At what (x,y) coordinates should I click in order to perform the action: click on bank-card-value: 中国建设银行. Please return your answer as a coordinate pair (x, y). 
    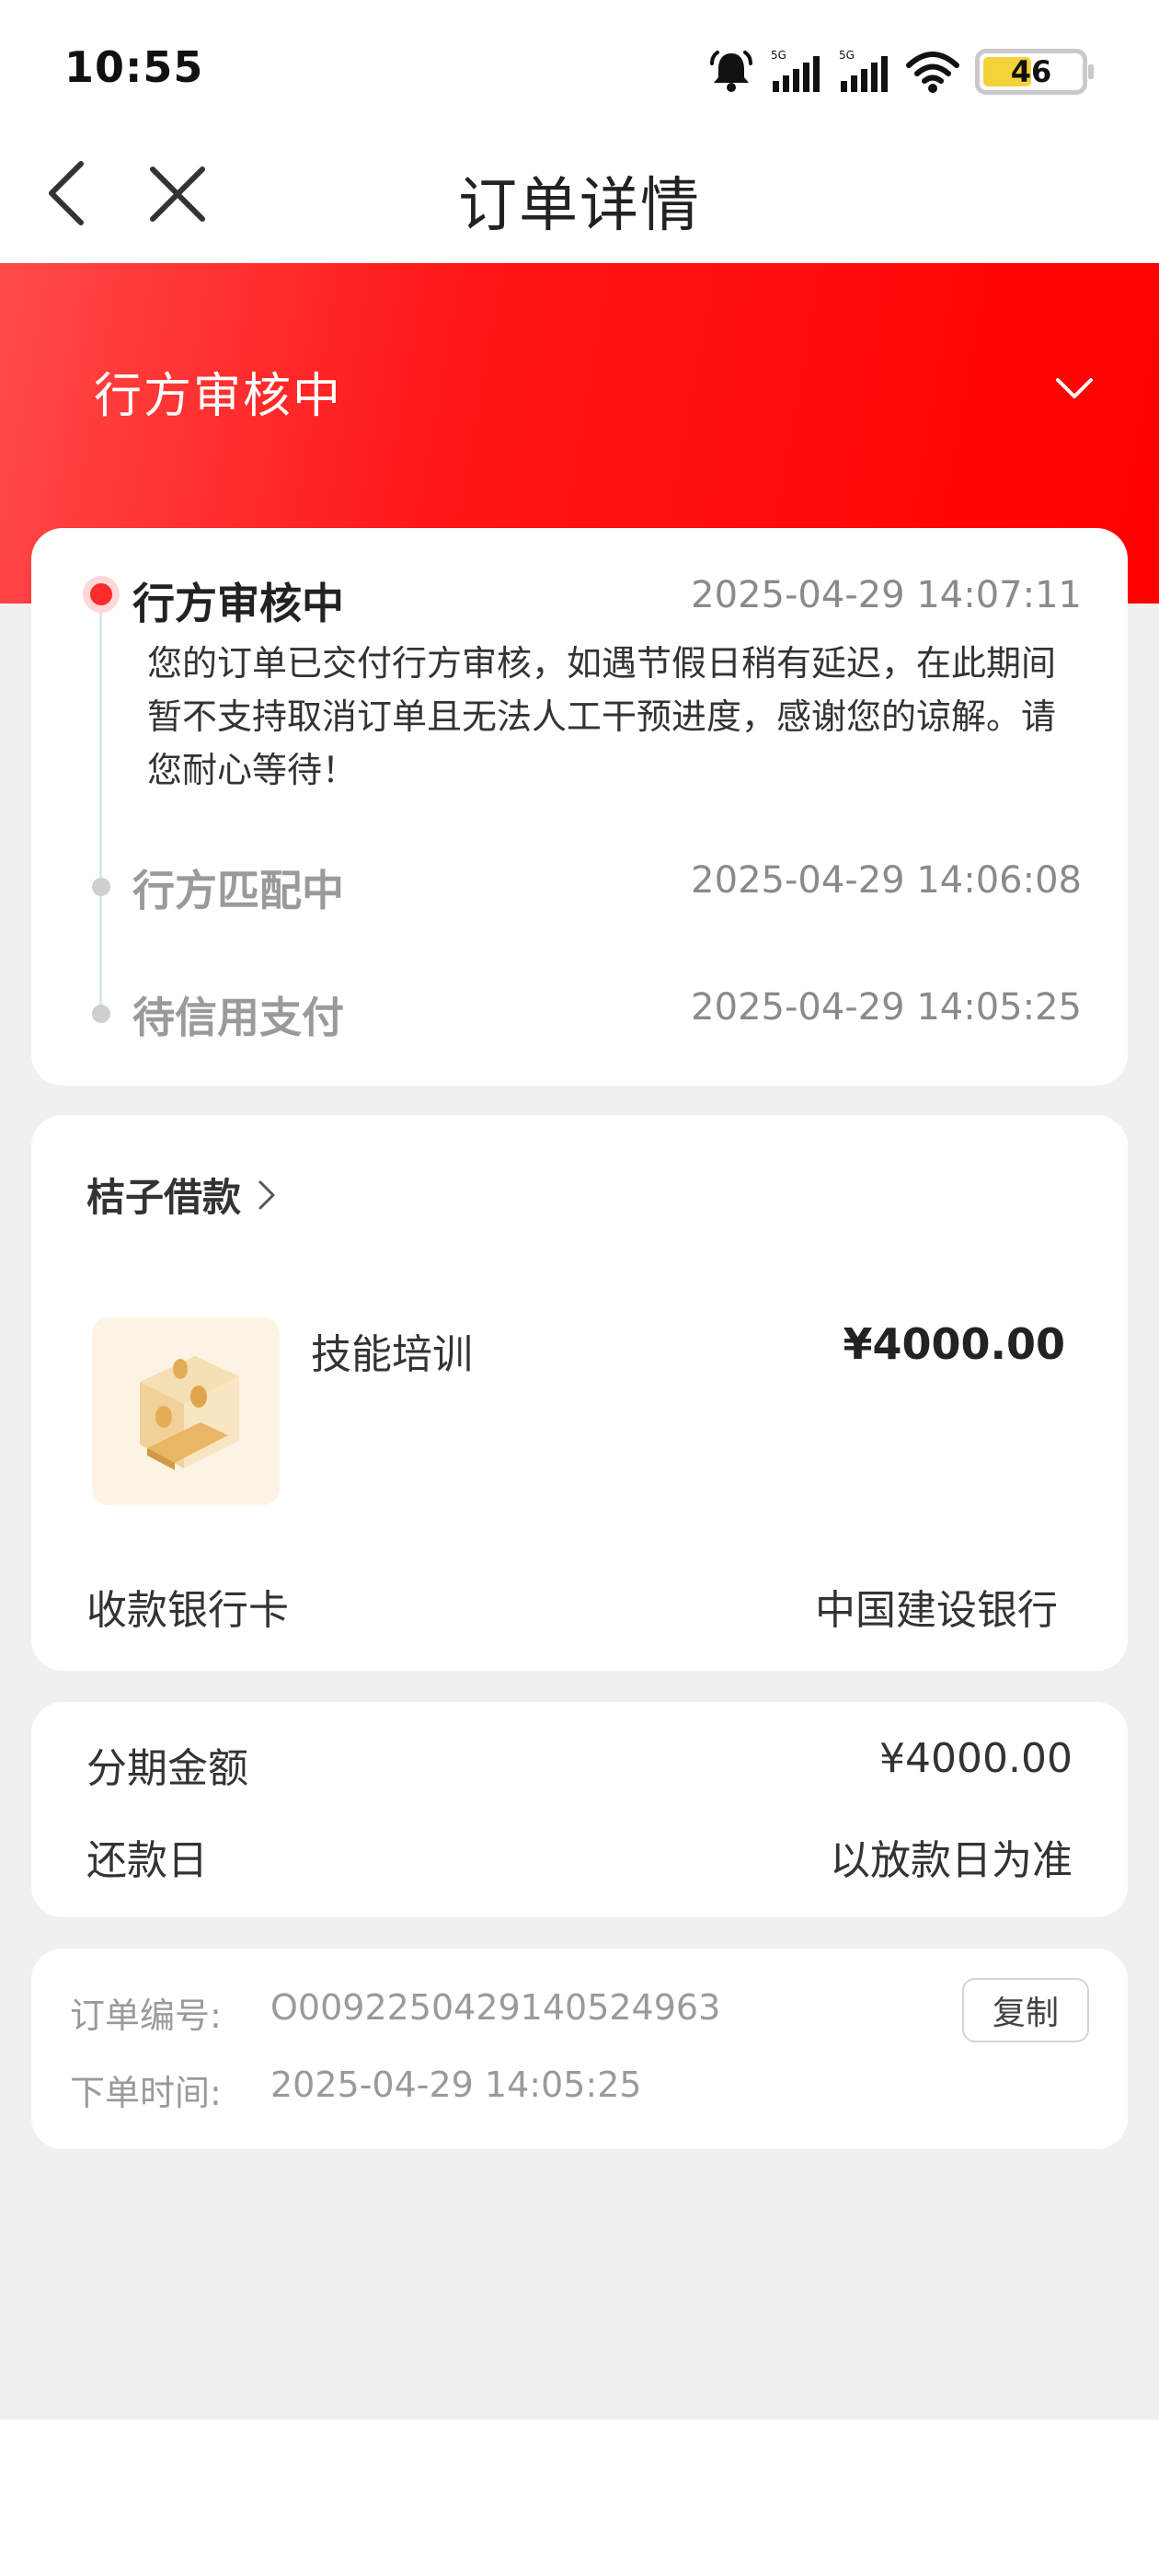
    Looking at the image, I should click on (936, 1610).